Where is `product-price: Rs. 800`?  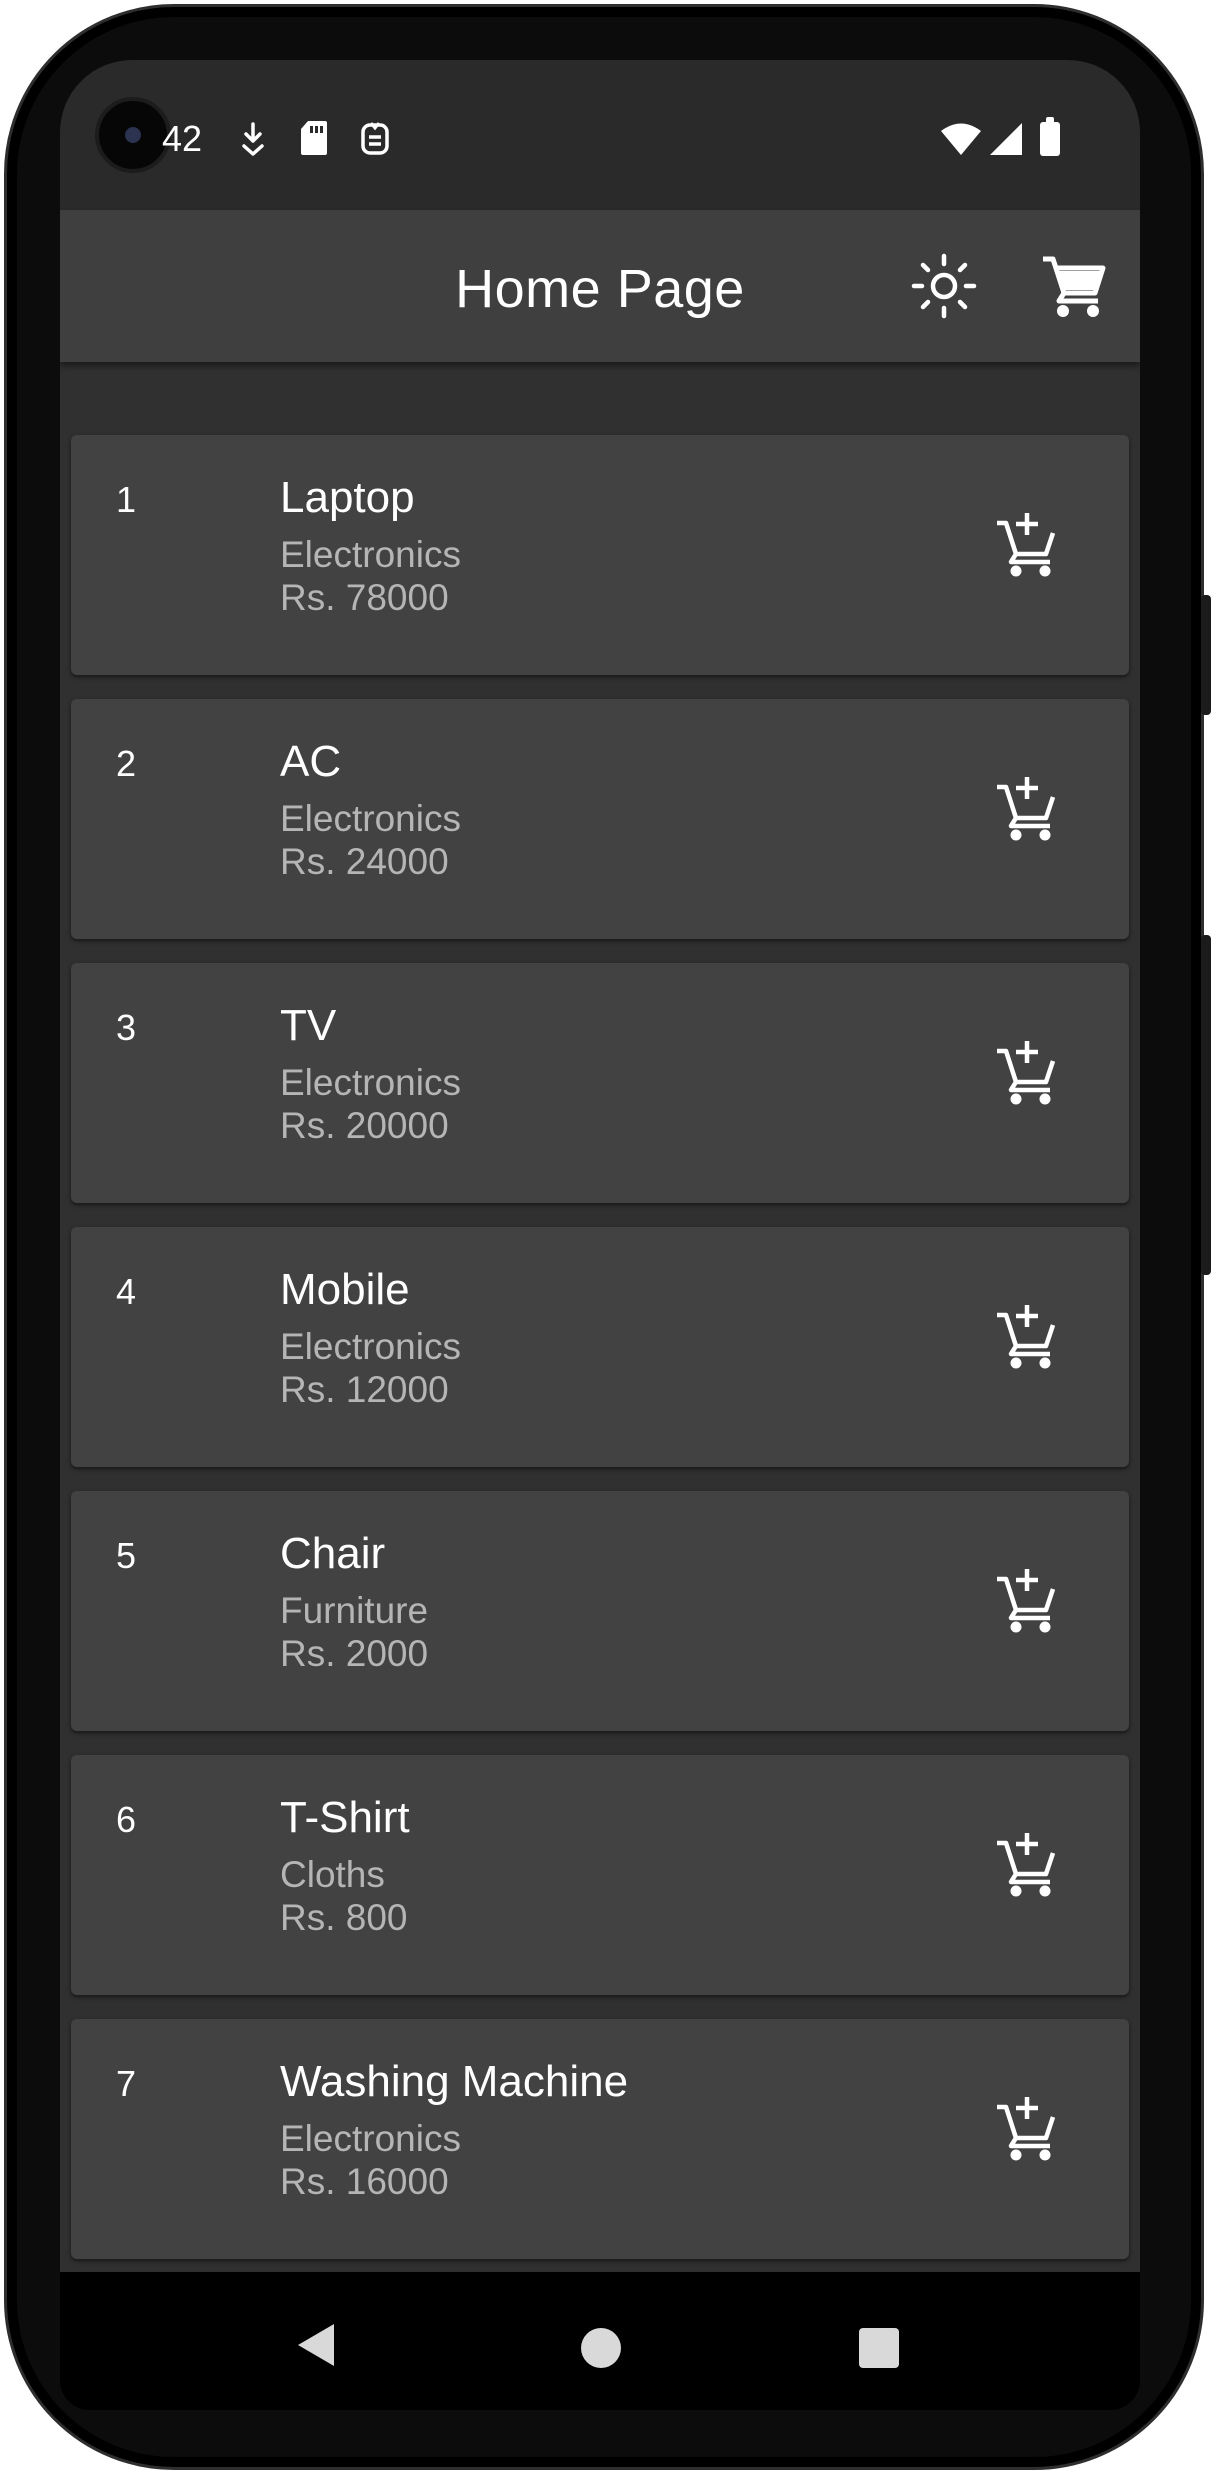 product-price: Rs. 800 is located at coordinates (344, 1917).